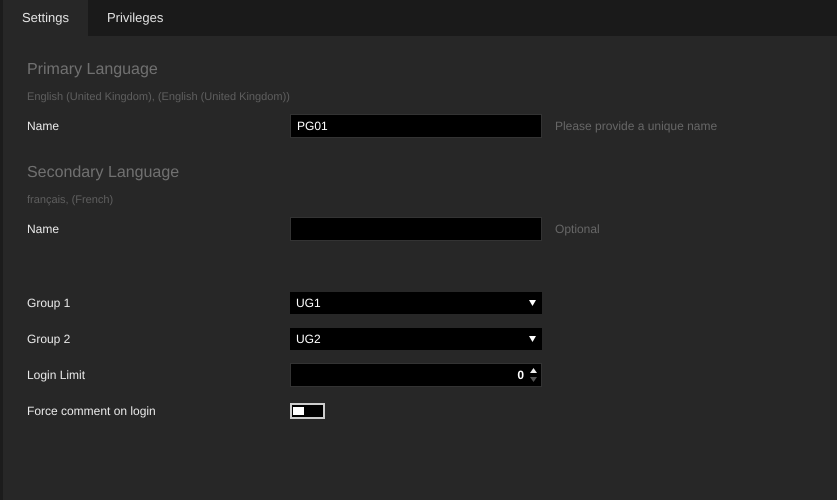 The image size is (837, 500). I want to click on field-label: Group 2, so click(49, 339).